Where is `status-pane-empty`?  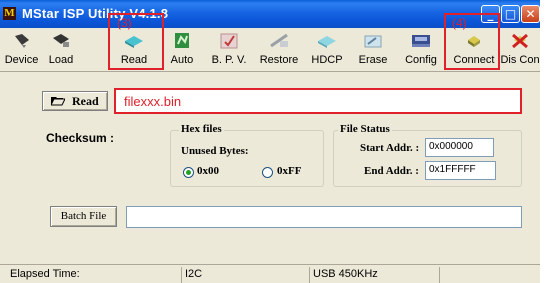 status-pane-empty is located at coordinates (489, 275).